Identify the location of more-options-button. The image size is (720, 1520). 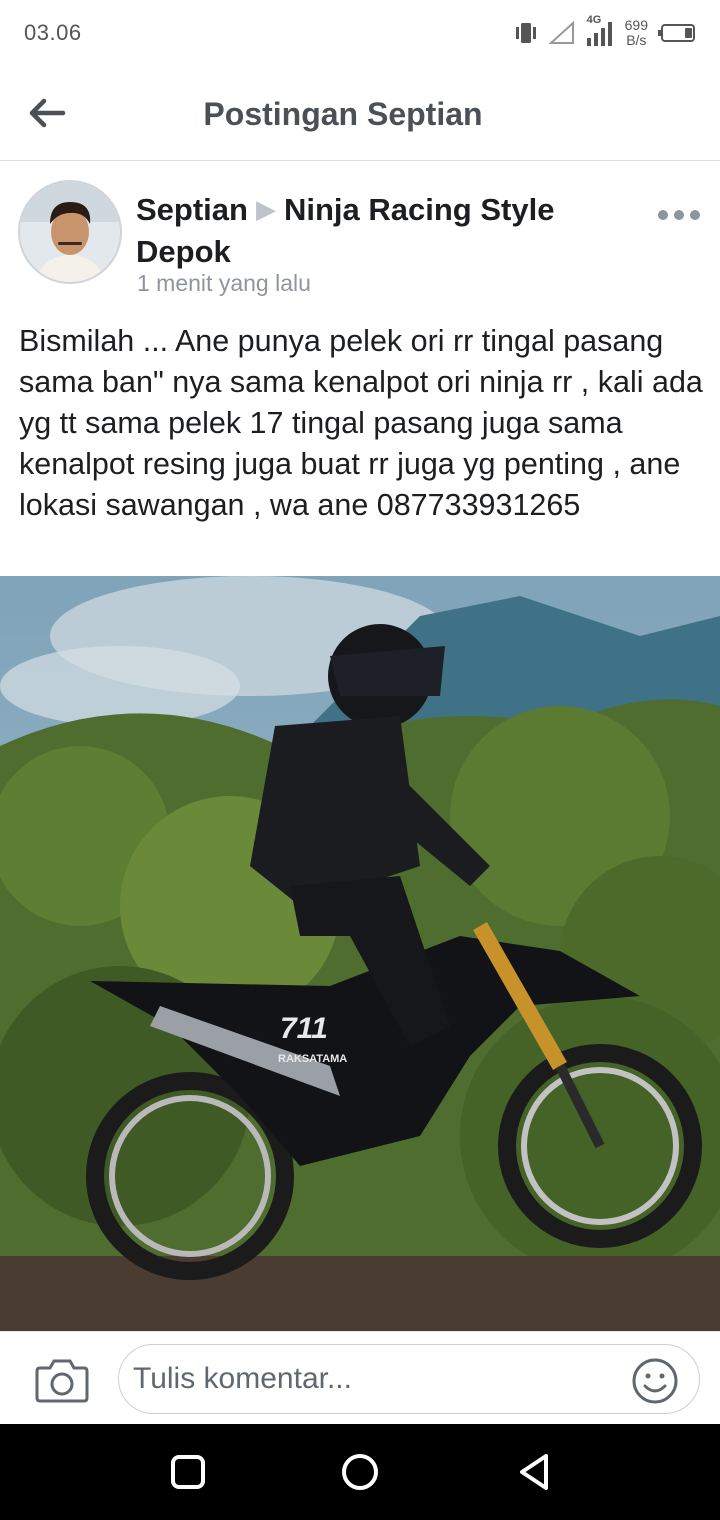
(679, 215).